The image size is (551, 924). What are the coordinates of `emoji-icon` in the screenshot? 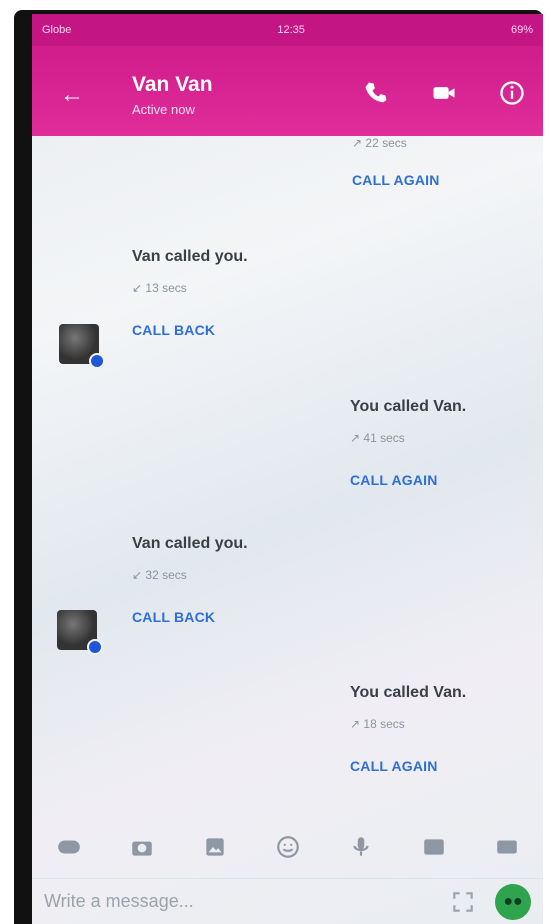 It's located at (288, 847).